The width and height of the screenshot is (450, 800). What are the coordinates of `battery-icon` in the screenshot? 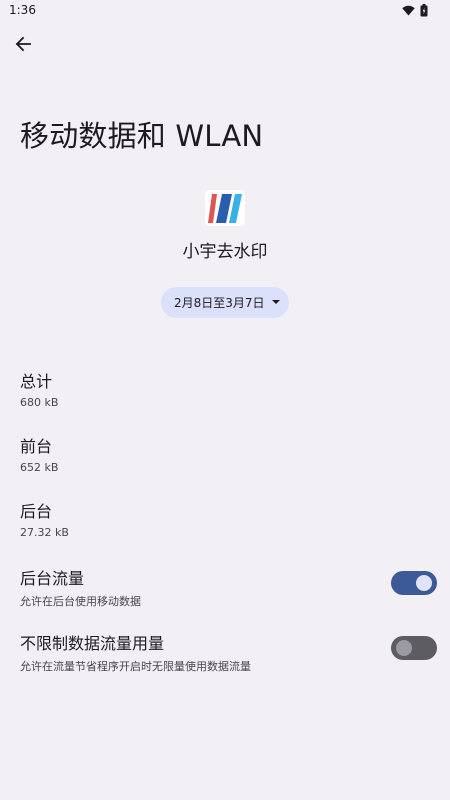 It's located at (424, 10).